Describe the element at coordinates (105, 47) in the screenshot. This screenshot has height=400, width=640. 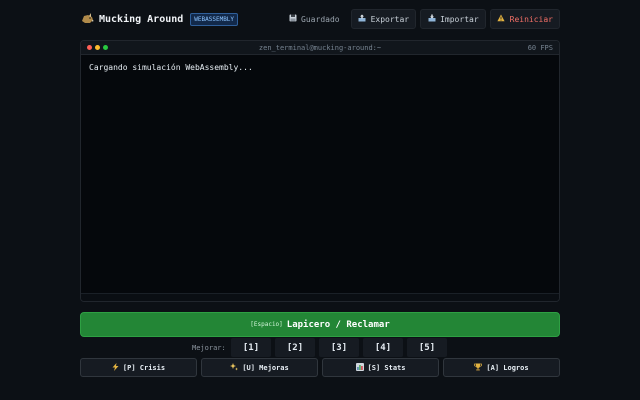
I see `maximize-dot-icon` at that location.